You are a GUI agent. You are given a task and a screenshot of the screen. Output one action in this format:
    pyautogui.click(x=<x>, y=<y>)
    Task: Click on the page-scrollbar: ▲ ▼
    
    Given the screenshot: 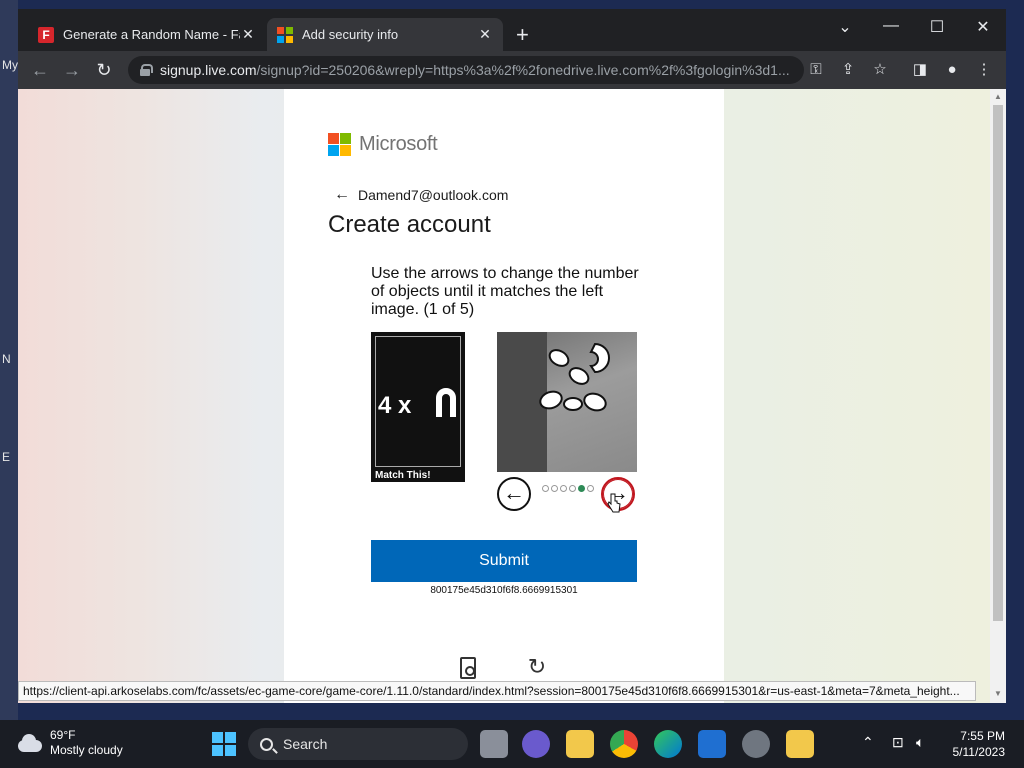 What is the action you would take?
    pyautogui.click(x=998, y=396)
    